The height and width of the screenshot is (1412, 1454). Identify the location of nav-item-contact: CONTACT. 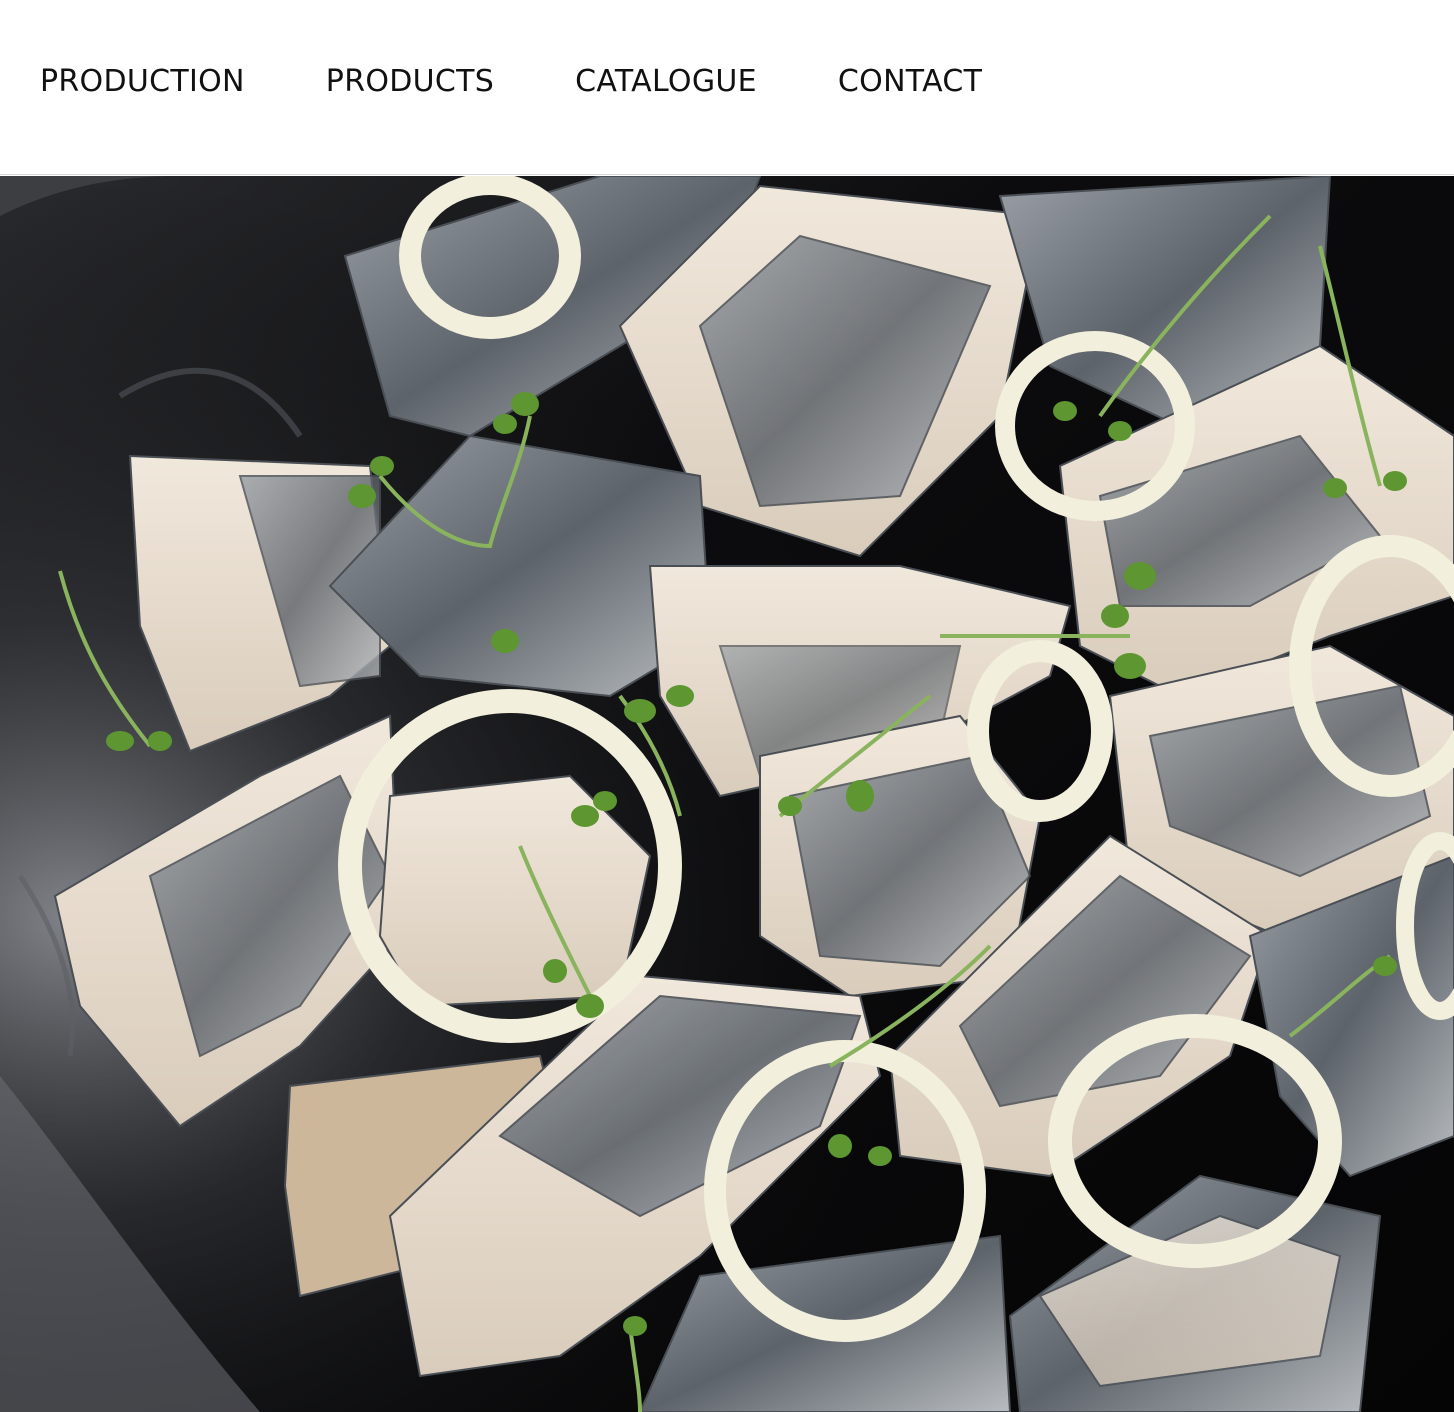
(910, 82).